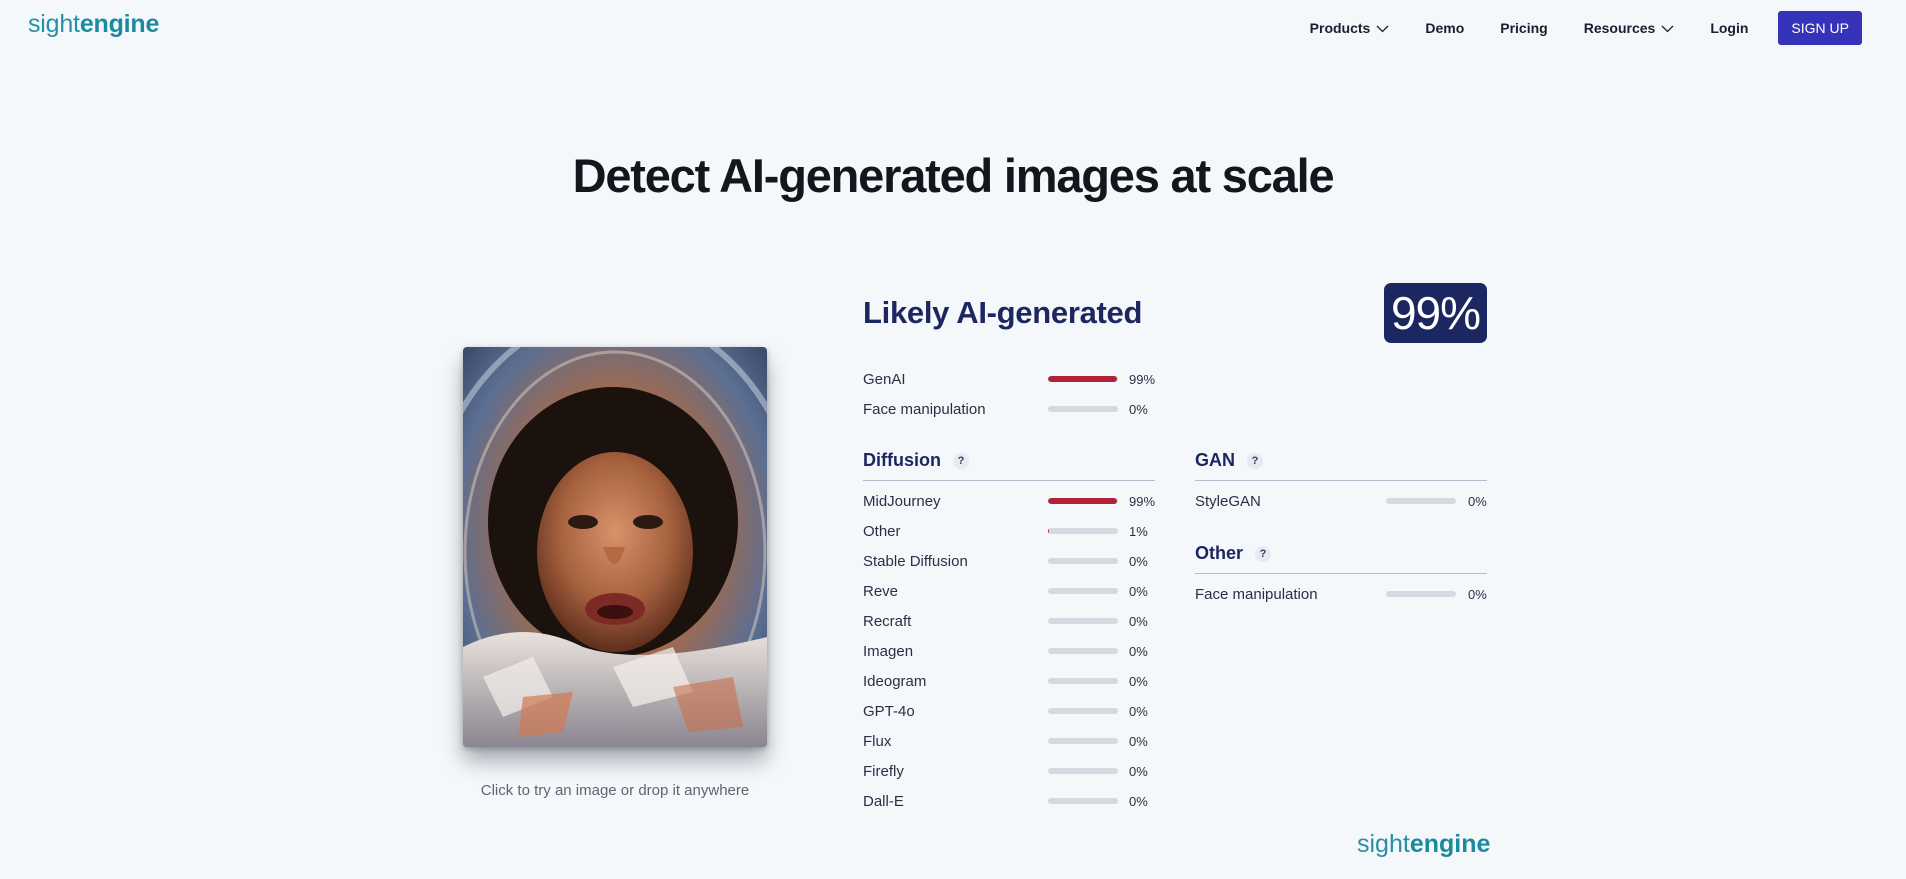 The width and height of the screenshot is (1906, 879). What do you see at coordinates (1013, 591) in the screenshot?
I see `score-row: Reve 0%` at bounding box center [1013, 591].